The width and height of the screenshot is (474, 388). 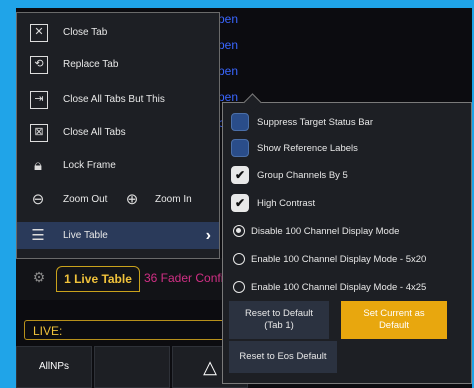 I want to click on menu-item-label: Lock Frame, so click(x=89, y=165).